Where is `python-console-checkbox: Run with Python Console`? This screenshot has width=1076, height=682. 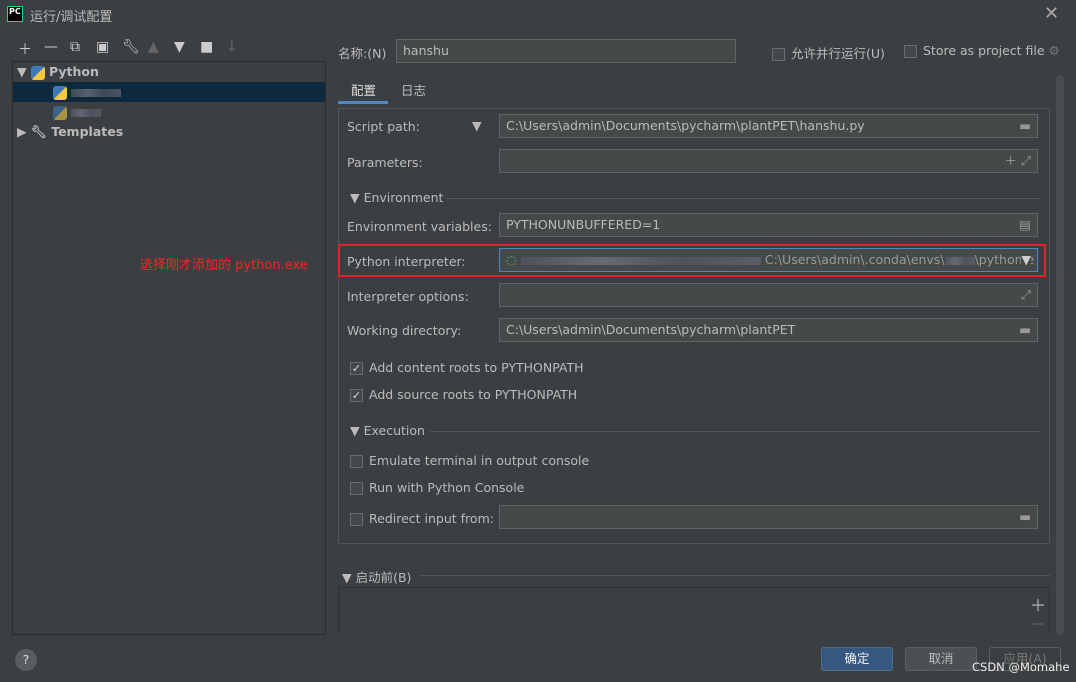
python-console-checkbox: Run with Python Console is located at coordinates (437, 487).